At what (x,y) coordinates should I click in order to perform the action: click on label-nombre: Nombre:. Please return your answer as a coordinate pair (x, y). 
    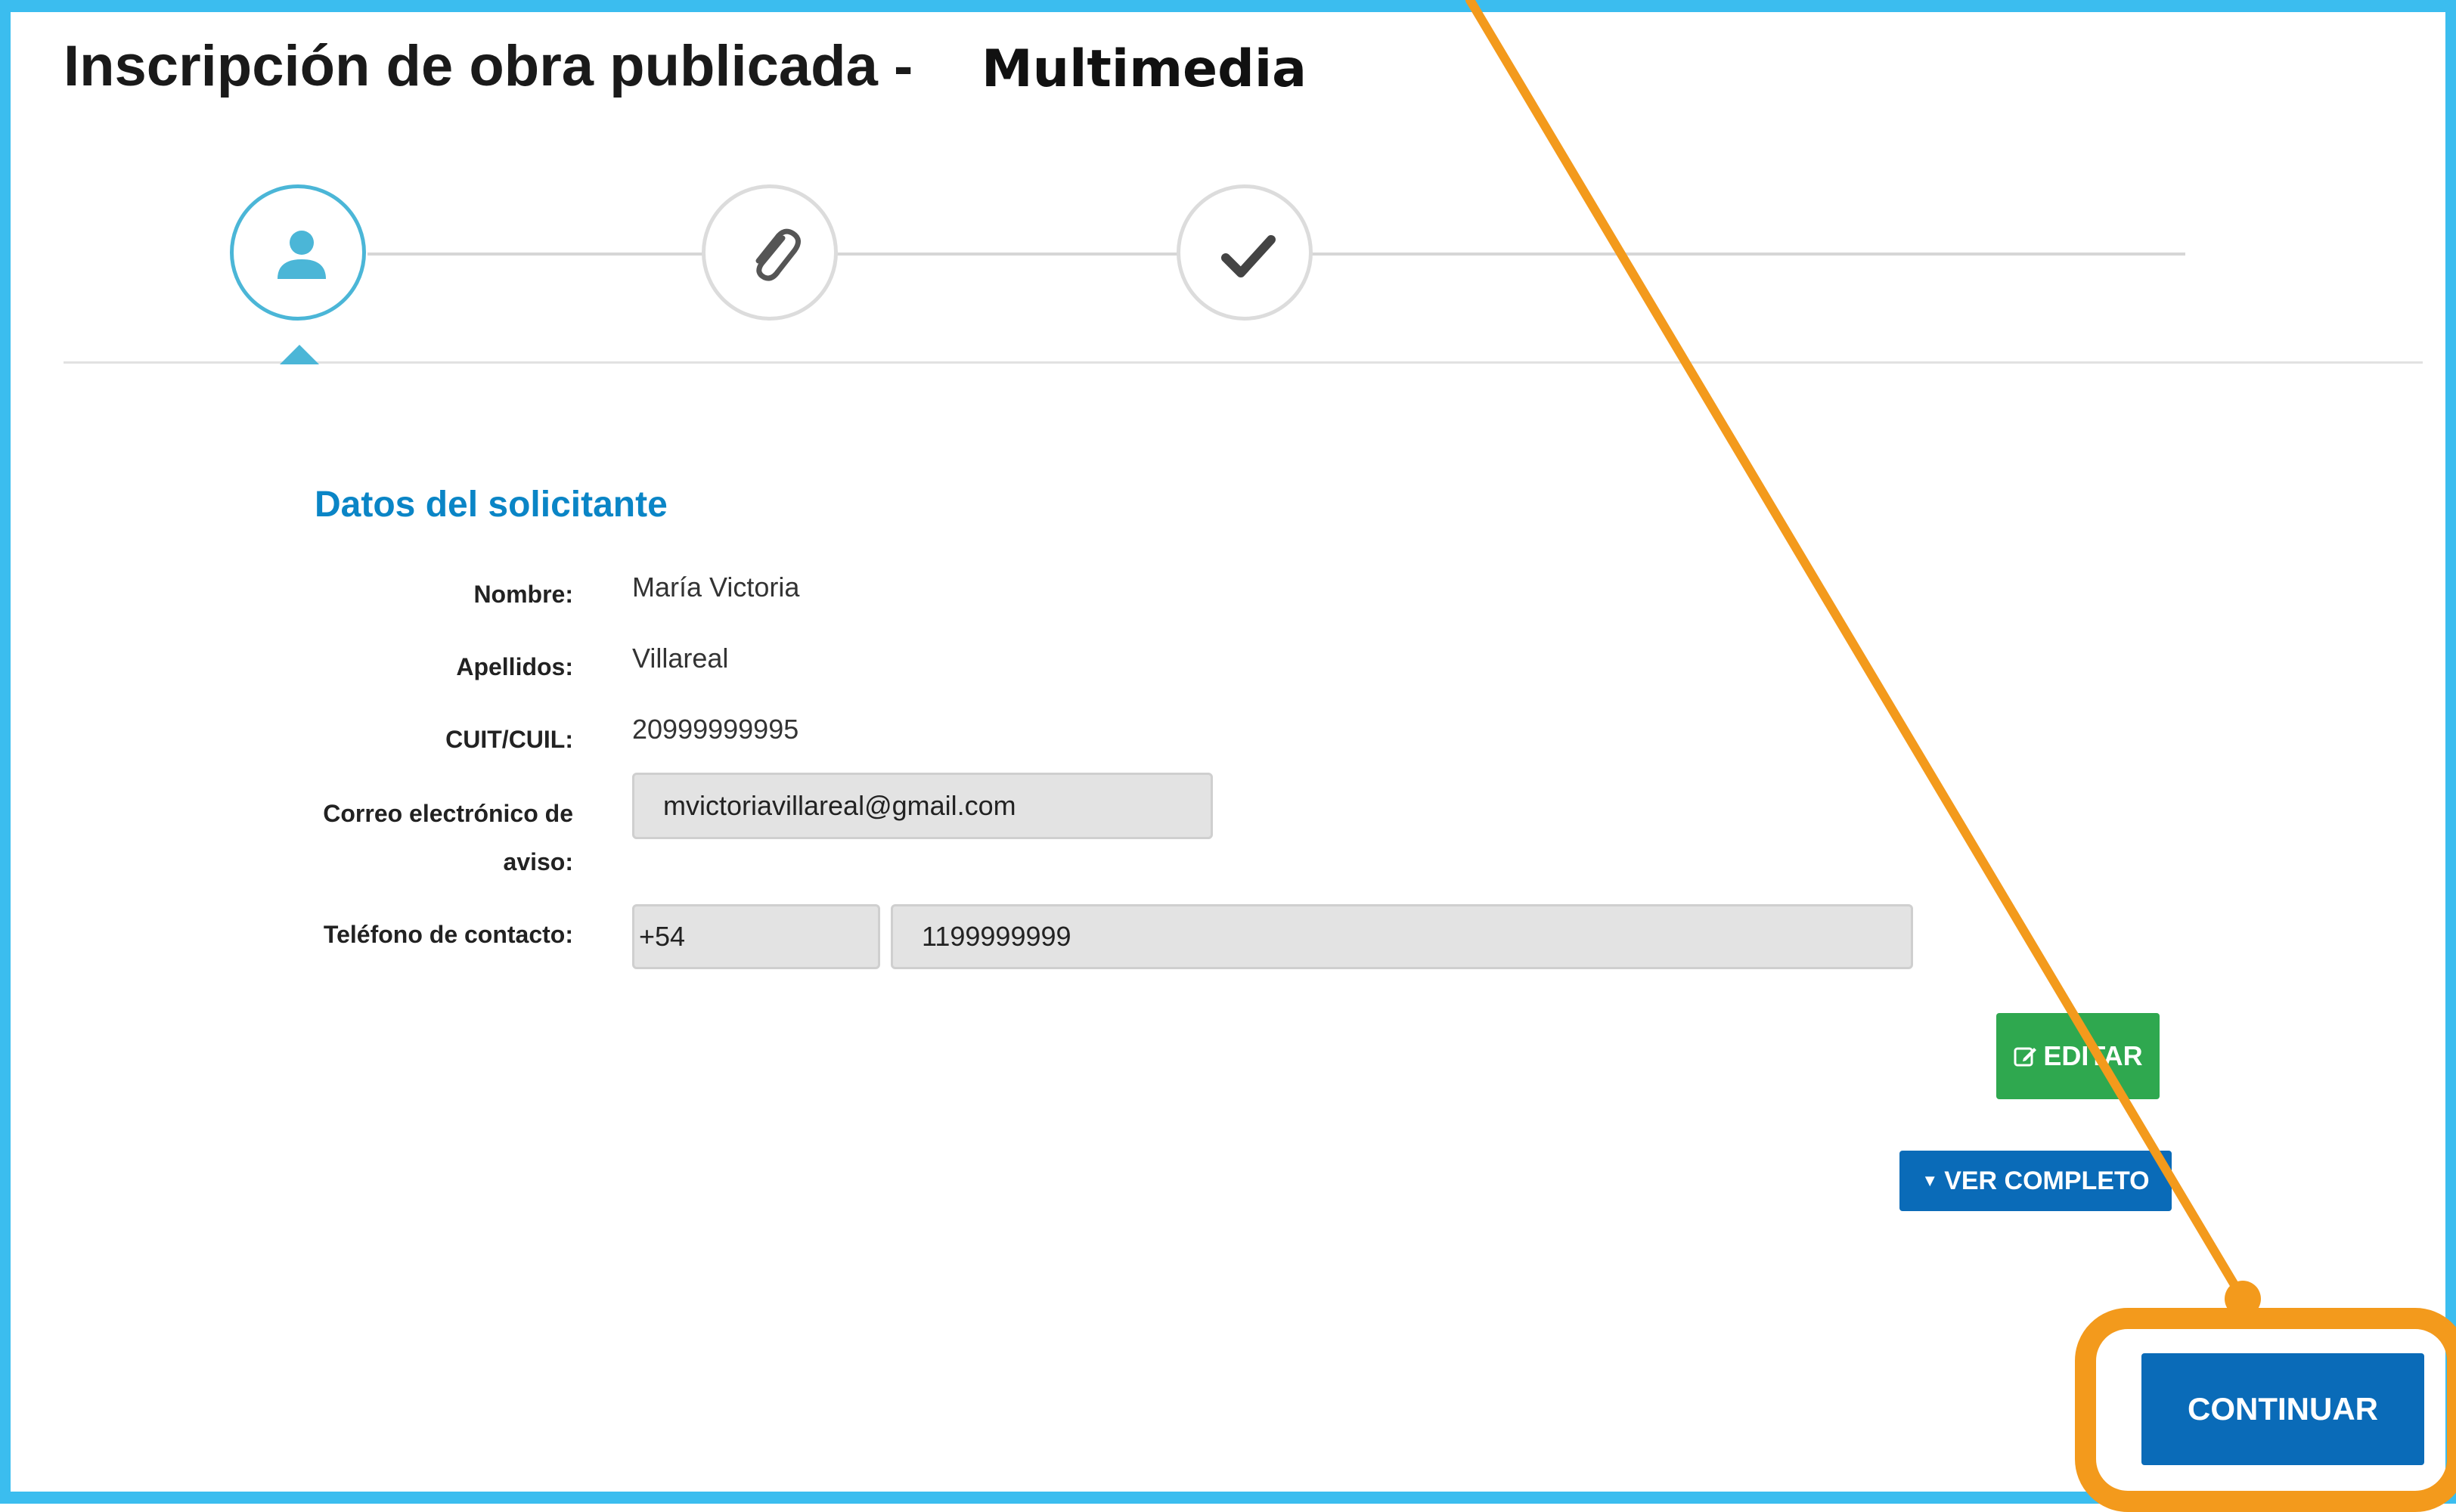
    Looking at the image, I should click on (523, 594).